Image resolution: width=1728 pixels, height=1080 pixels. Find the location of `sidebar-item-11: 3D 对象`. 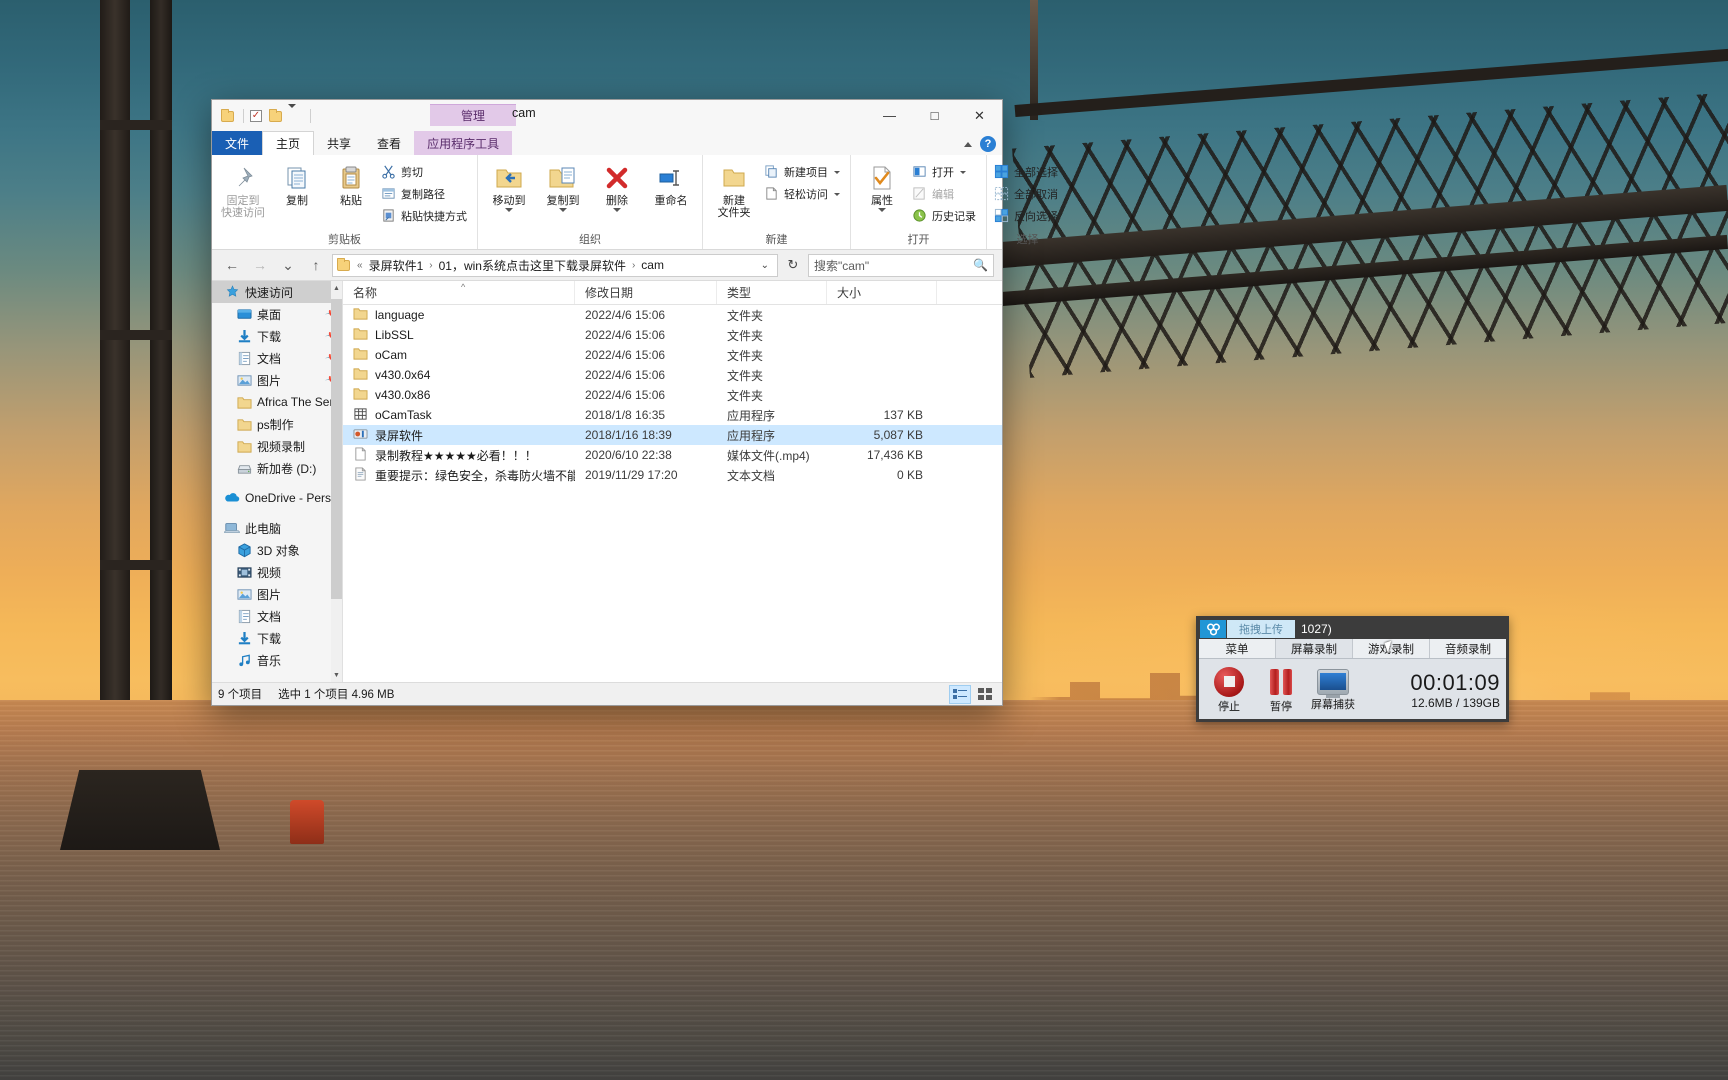

sidebar-item-11: 3D 对象 is located at coordinates (277, 550).